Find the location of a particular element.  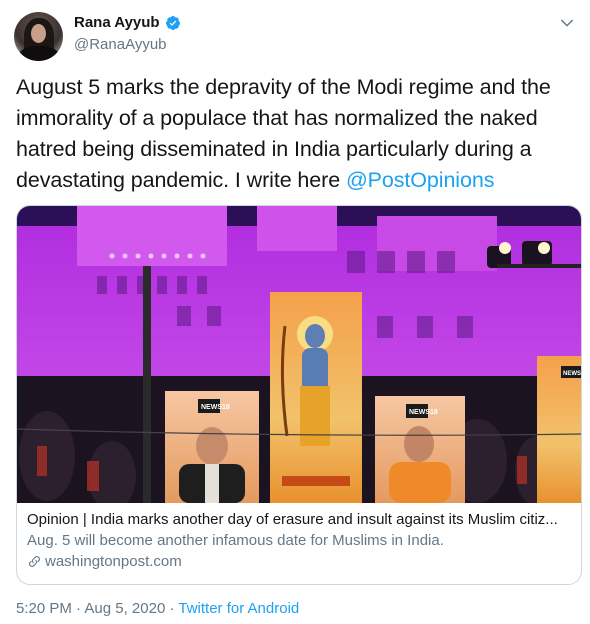

card-domain-row: washingtonpost.com is located at coordinates (300, 561).